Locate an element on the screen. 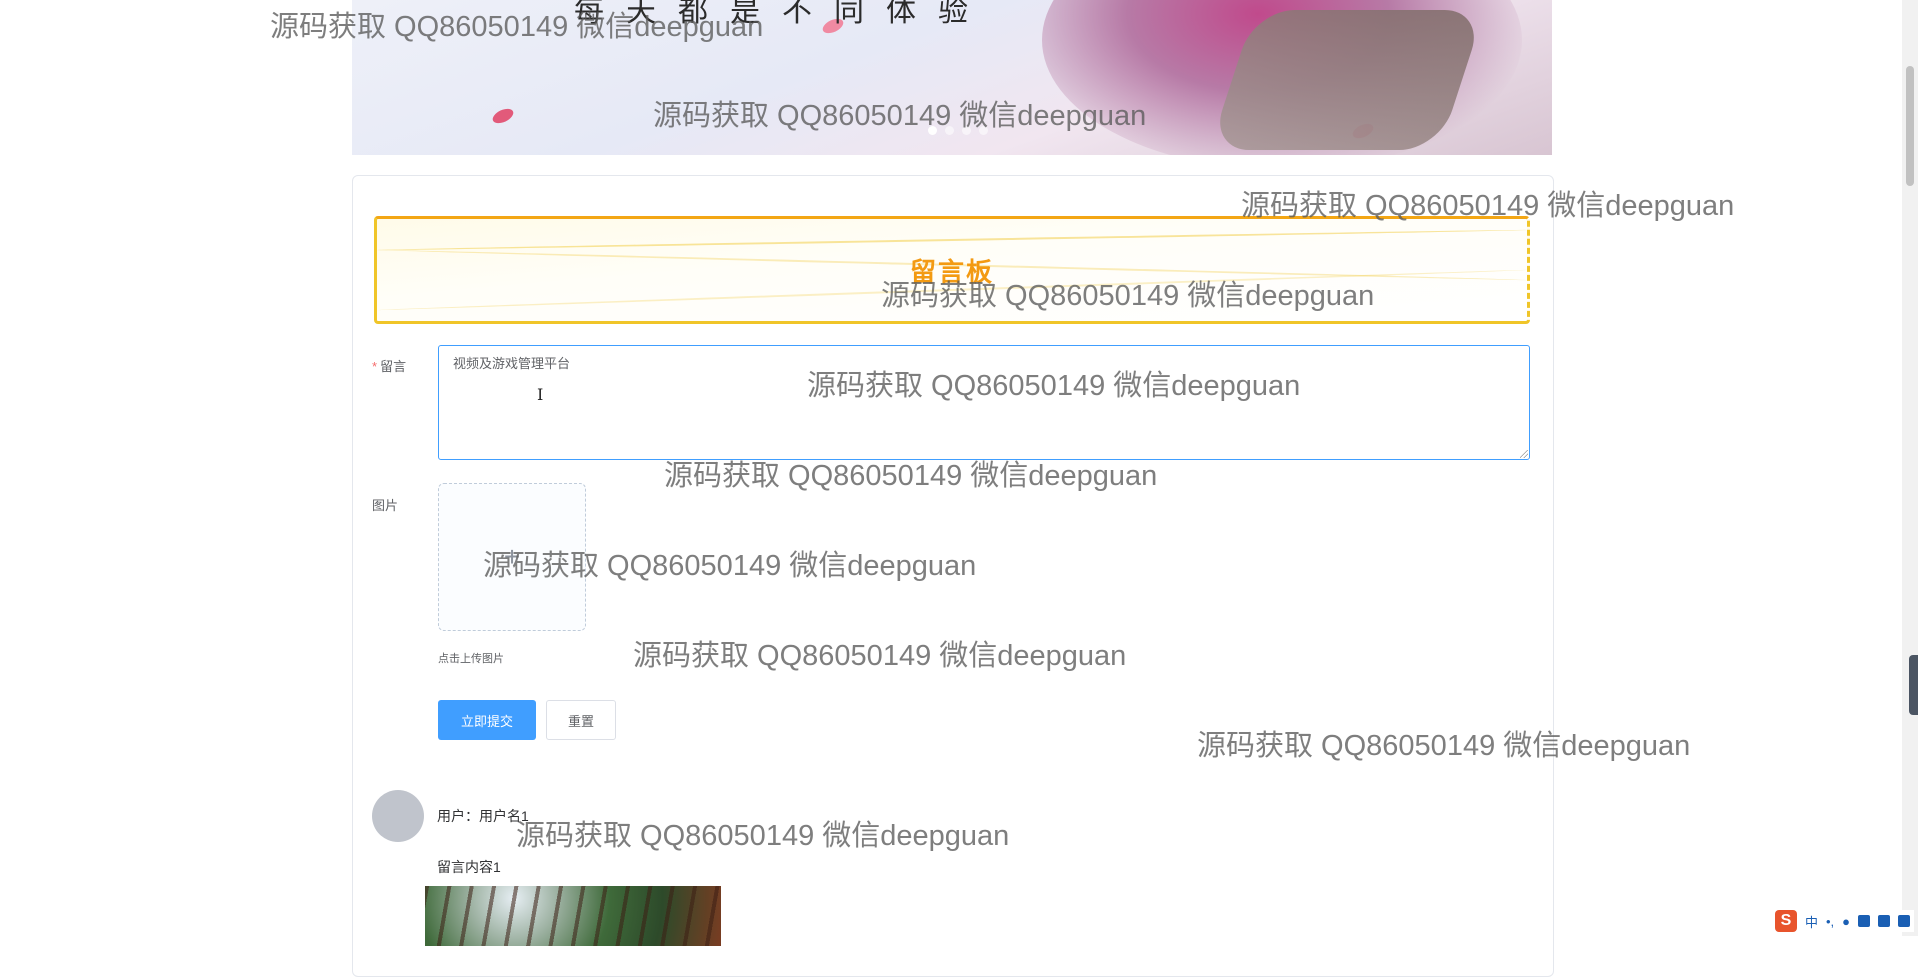  message-text: 视频及游戏管理平台 is located at coordinates (512, 363).